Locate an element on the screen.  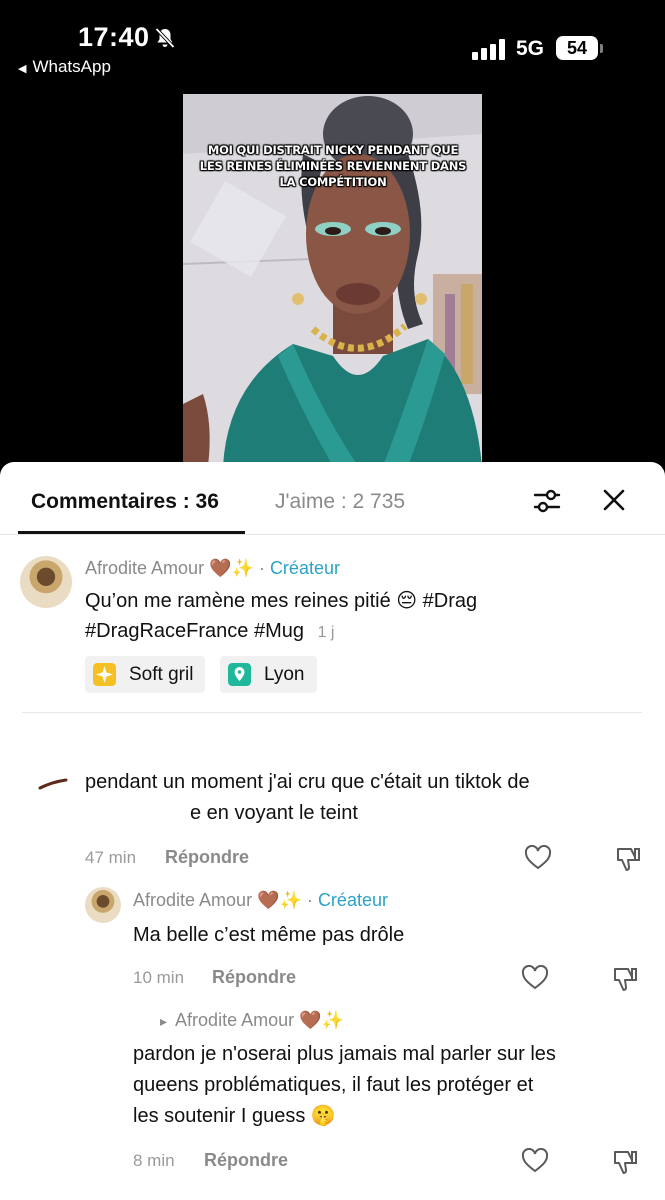
reply-arrow-icon: ▸ is located at coordinates (164, 1021).